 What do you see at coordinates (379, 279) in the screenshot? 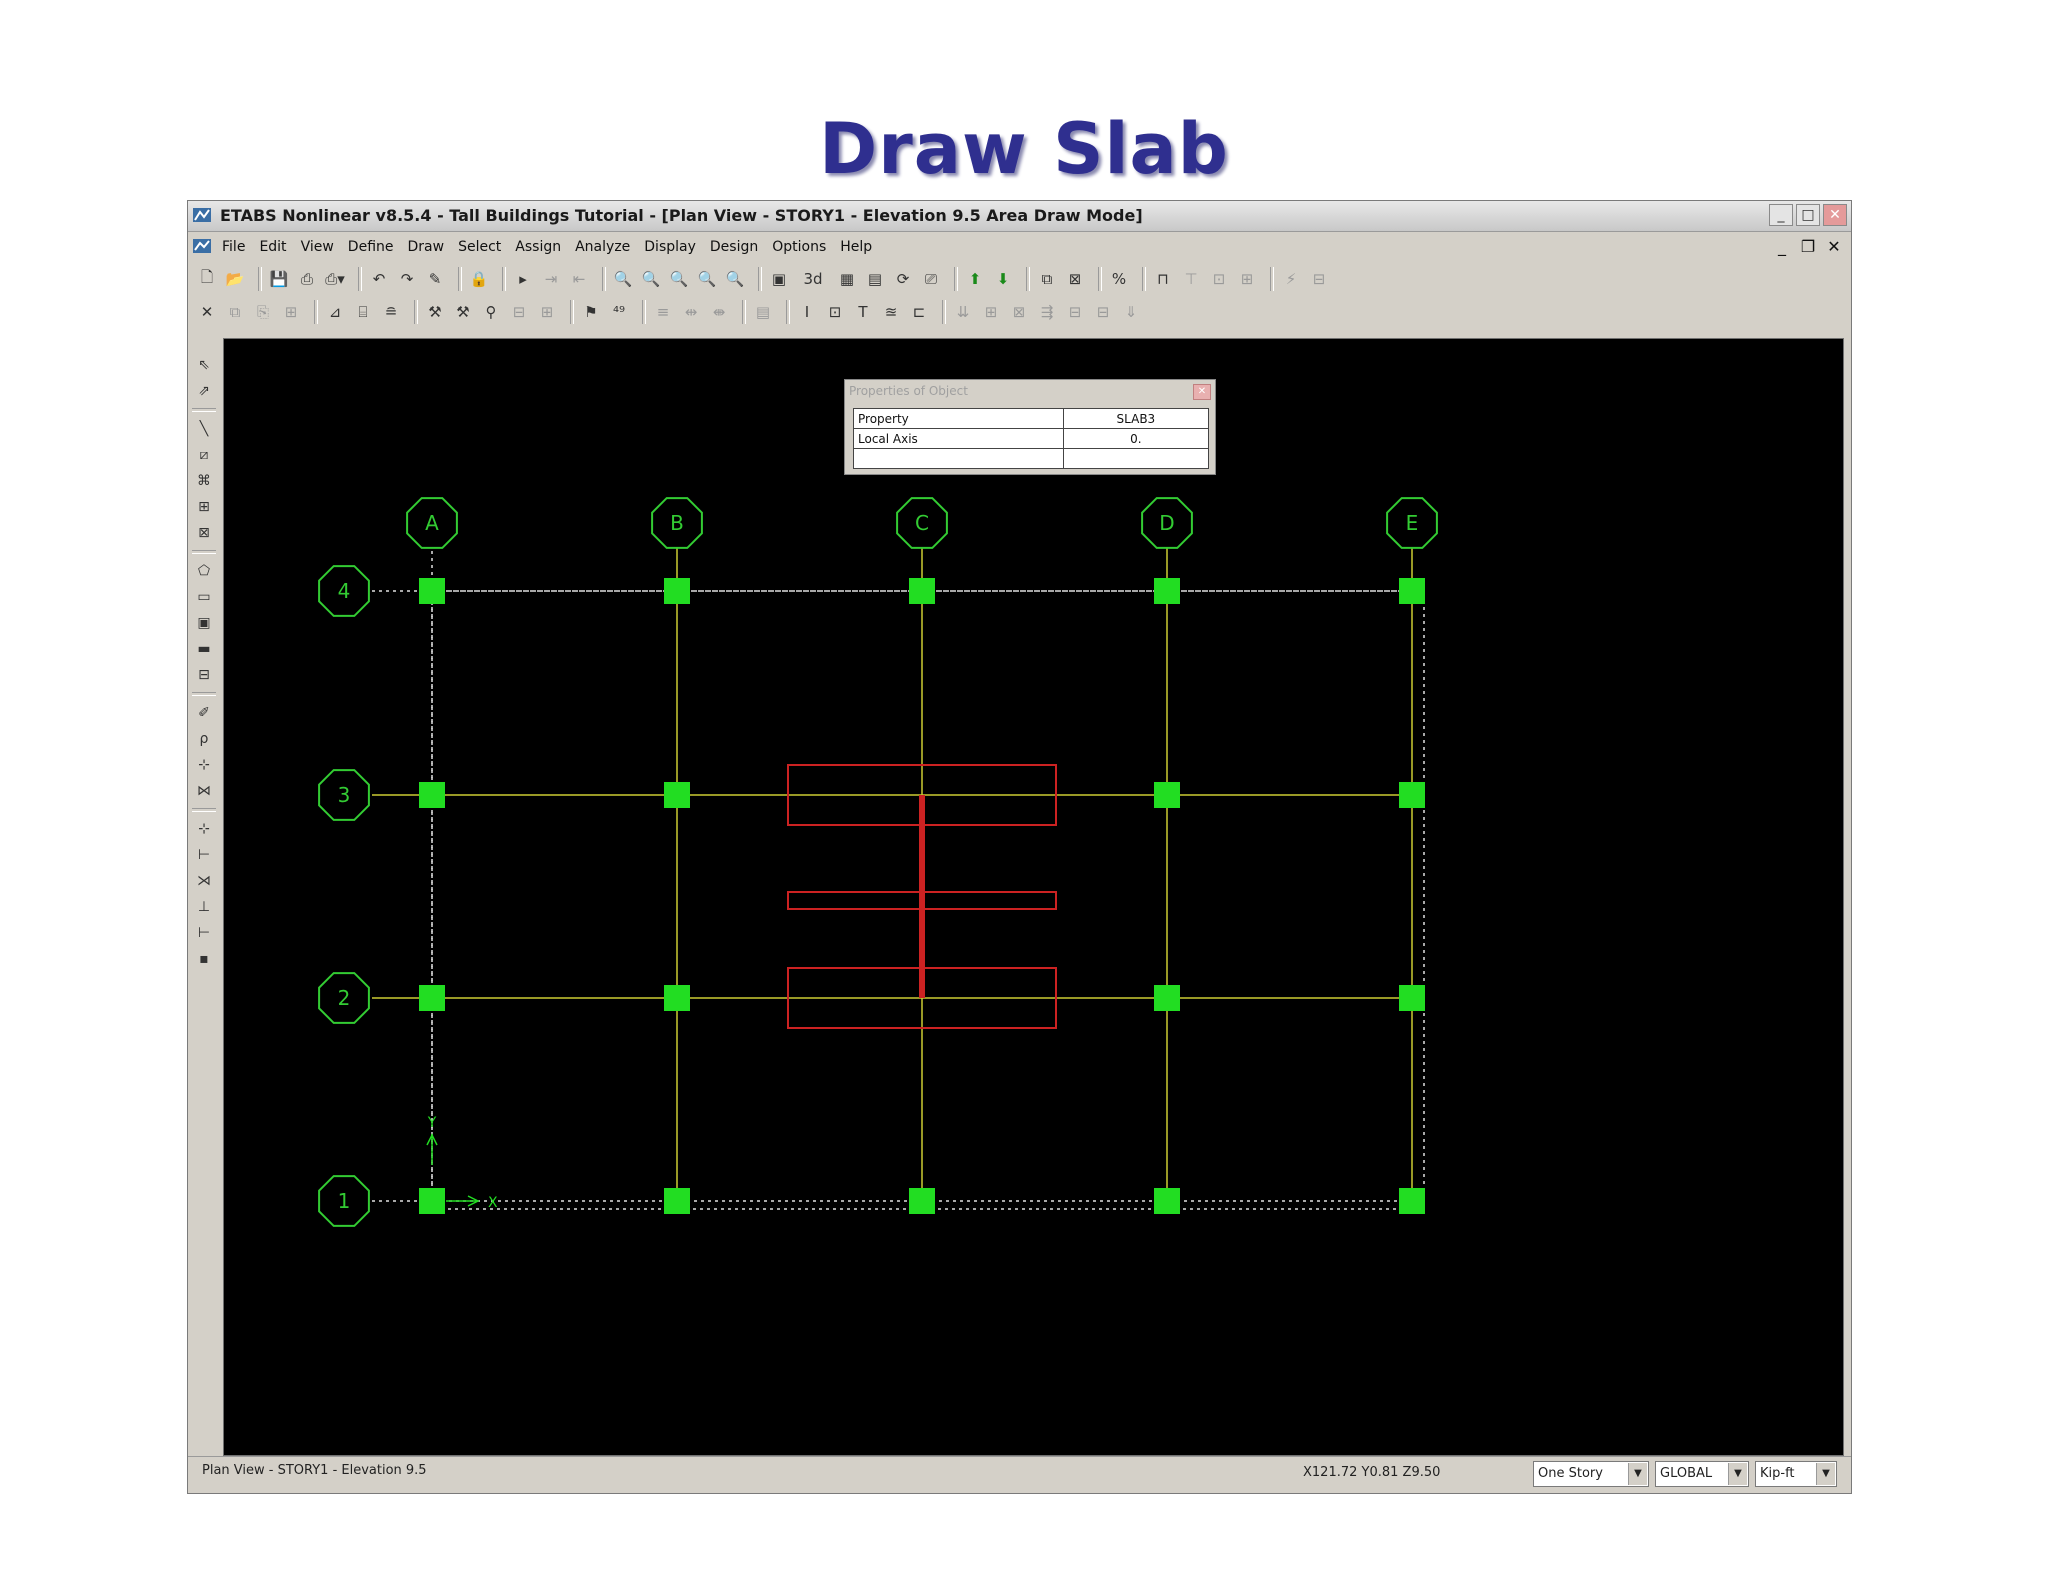
I see `undo-icon: ↶` at bounding box center [379, 279].